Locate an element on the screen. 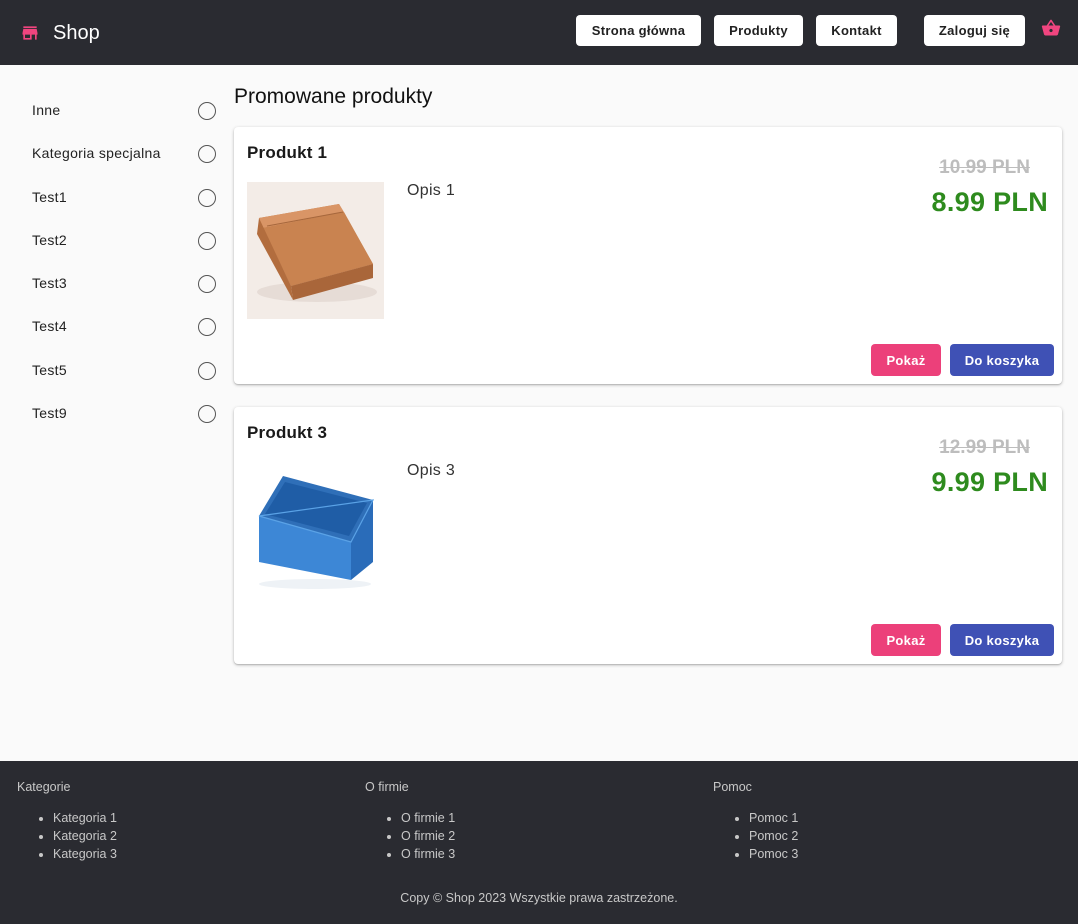 The height and width of the screenshot is (924, 1078). nav-contact-button: Kontakt is located at coordinates (856, 30).